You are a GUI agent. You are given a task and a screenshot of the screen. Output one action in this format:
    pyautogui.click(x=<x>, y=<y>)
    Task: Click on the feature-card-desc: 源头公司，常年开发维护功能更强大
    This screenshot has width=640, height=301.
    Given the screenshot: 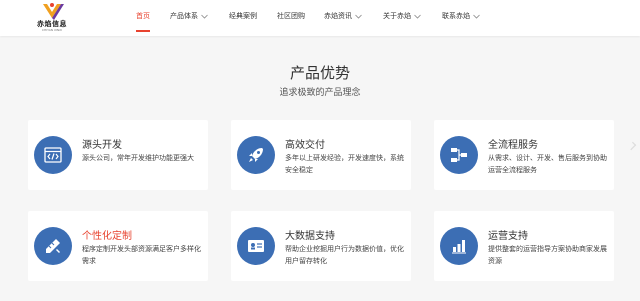 What is the action you would take?
    pyautogui.click(x=138, y=158)
    